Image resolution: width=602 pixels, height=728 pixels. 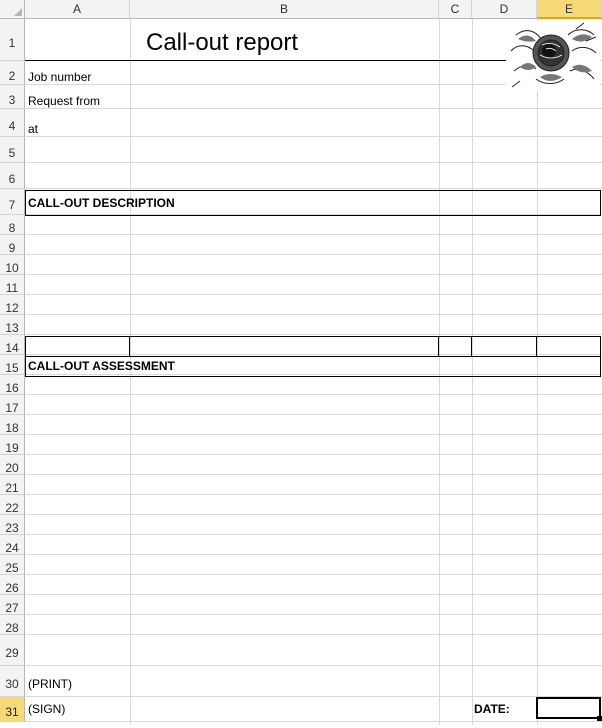 What do you see at coordinates (12, 545) in the screenshot?
I see `row-header-24: 24` at bounding box center [12, 545].